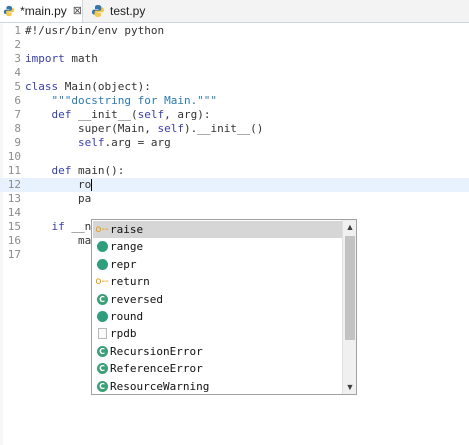 This screenshot has width=469, height=445. Describe the element at coordinates (156, 369) in the screenshot. I see `completion-label: ReferenceError` at that location.